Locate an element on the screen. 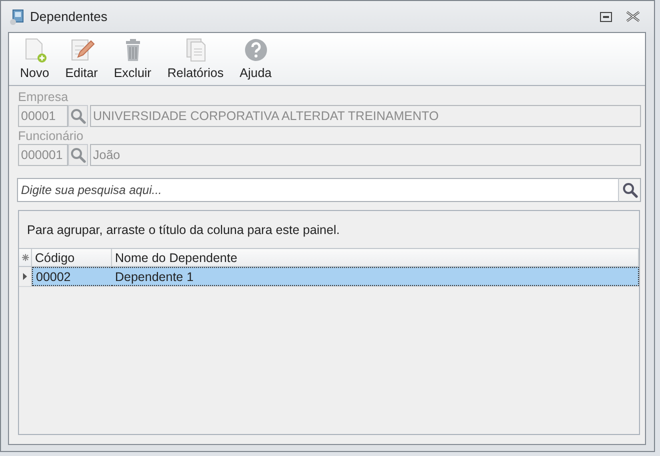 The image size is (660, 456). restore-button is located at coordinates (606, 17).